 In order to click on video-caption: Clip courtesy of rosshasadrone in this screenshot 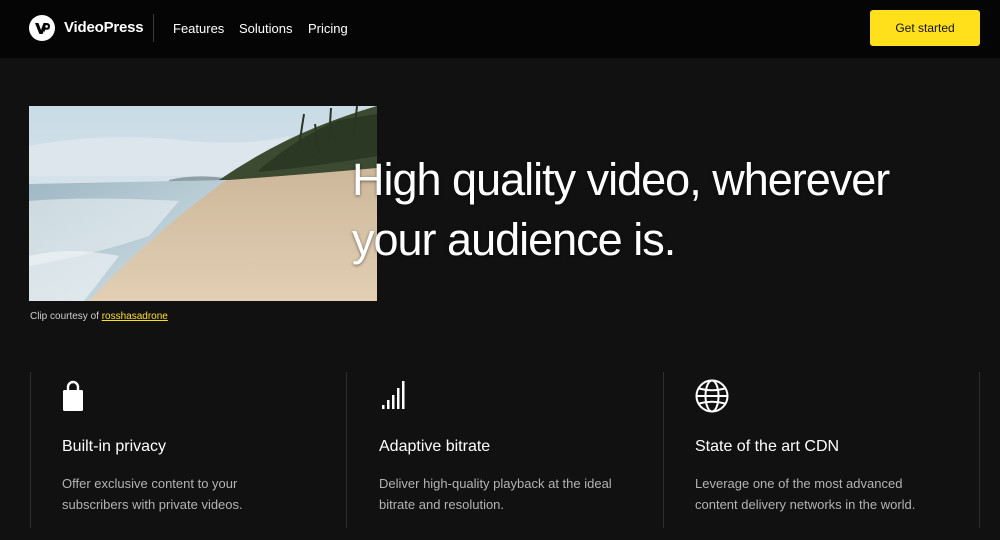, I will do `click(99, 316)`.